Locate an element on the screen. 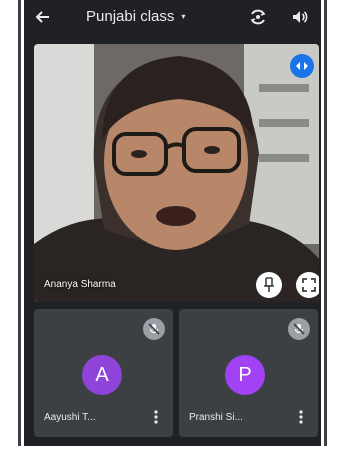 This screenshot has height=461, width=346. audio-output-button is located at coordinates (300, 17).